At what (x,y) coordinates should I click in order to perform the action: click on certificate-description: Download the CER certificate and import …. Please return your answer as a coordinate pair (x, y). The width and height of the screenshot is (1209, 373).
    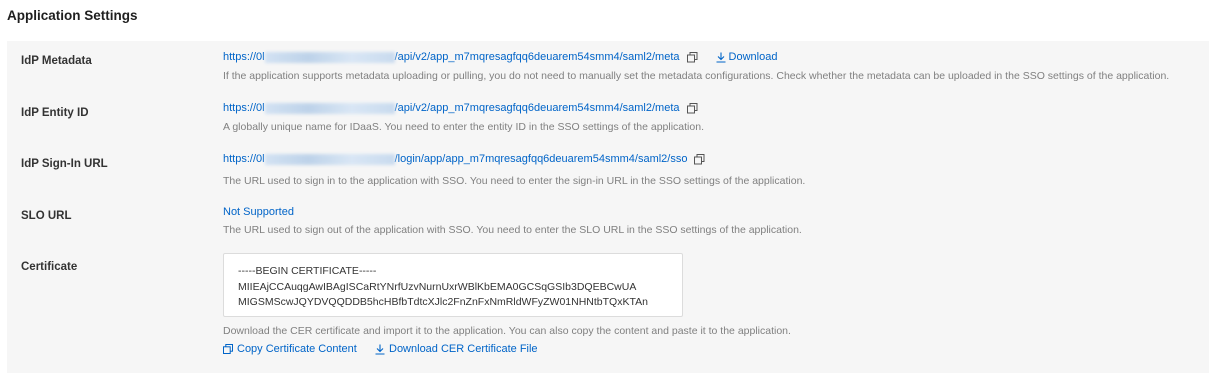
    Looking at the image, I should click on (507, 331).